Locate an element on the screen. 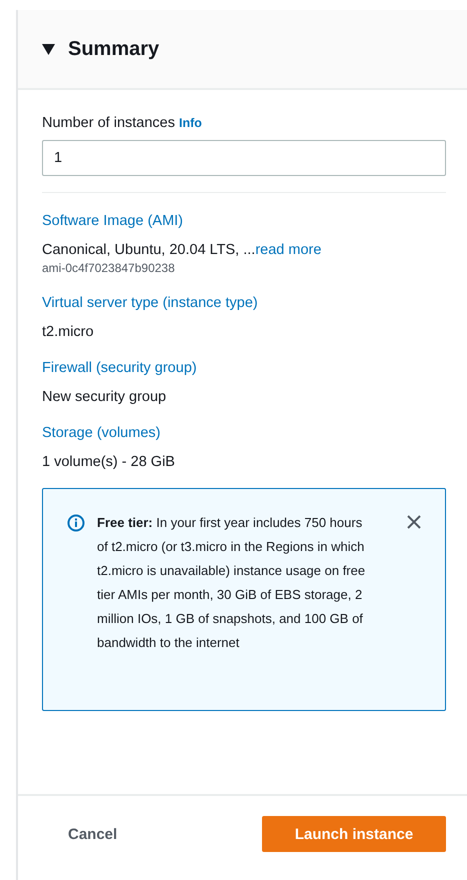  close-icon is located at coordinates (414, 522).